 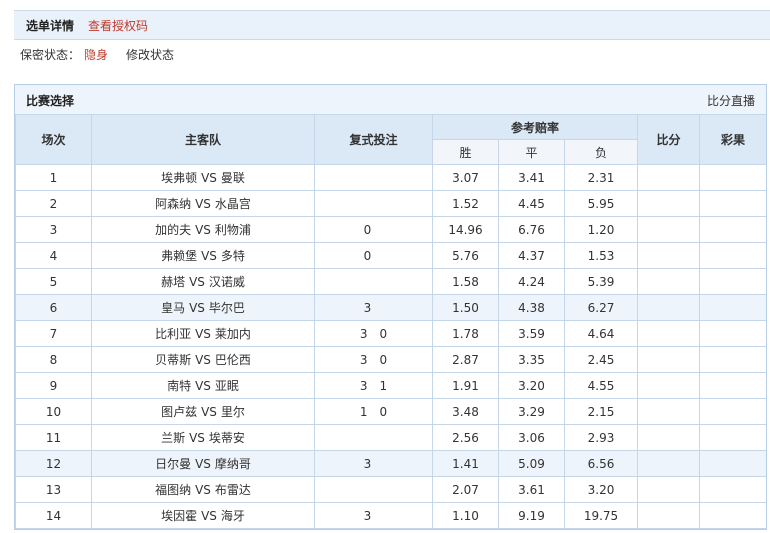 I want to click on home-team-link: 日尔曼, so click(x=173, y=464).